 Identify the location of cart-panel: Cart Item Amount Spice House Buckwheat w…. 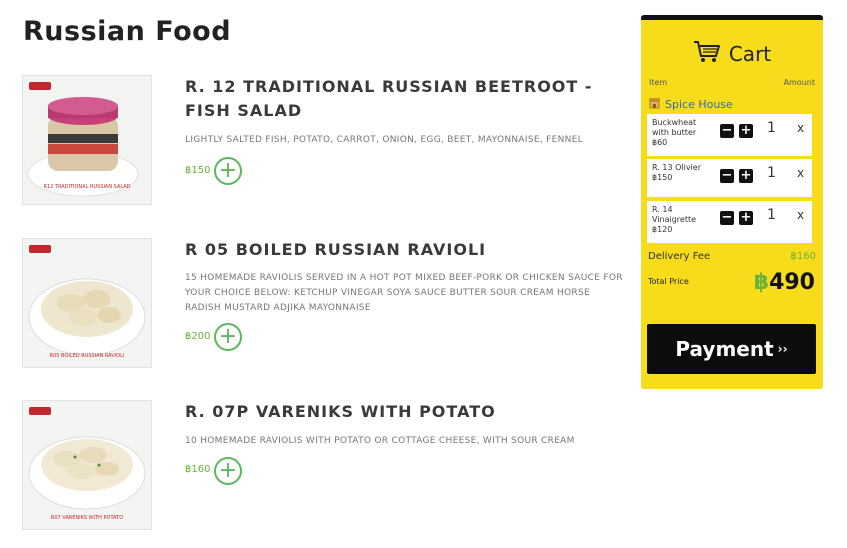
(732, 202).